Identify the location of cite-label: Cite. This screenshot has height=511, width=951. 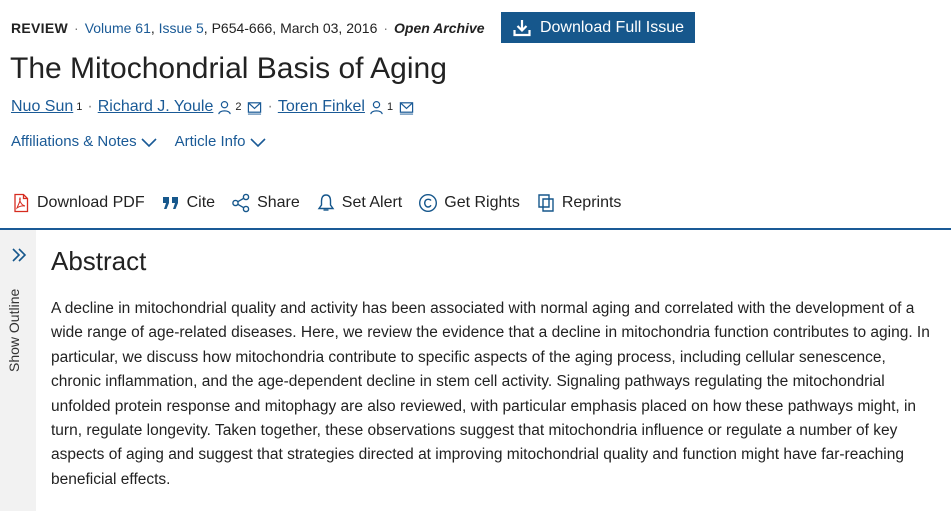
(201, 202).